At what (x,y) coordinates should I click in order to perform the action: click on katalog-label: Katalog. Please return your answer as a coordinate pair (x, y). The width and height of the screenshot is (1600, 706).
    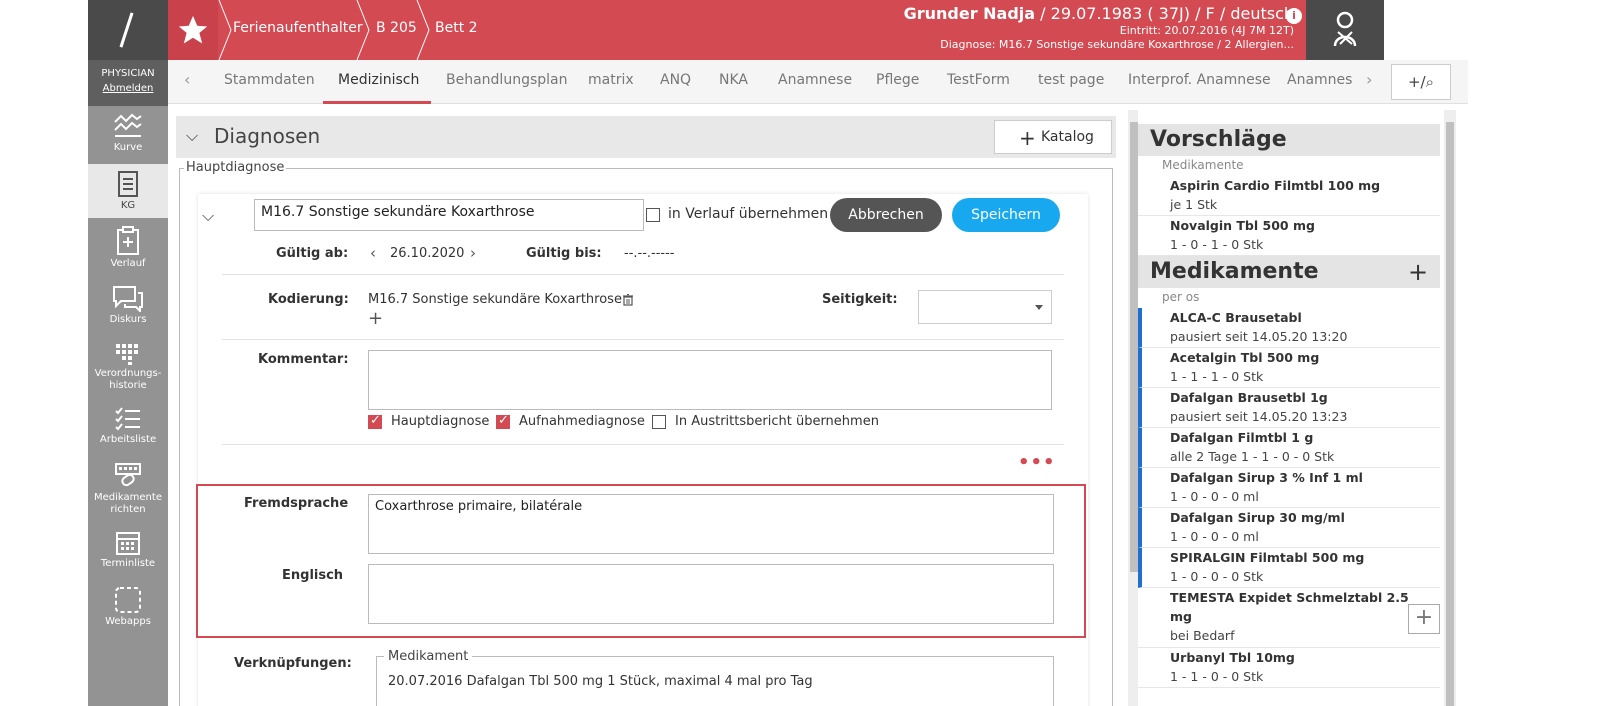
    Looking at the image, I should click on (1067, 137).